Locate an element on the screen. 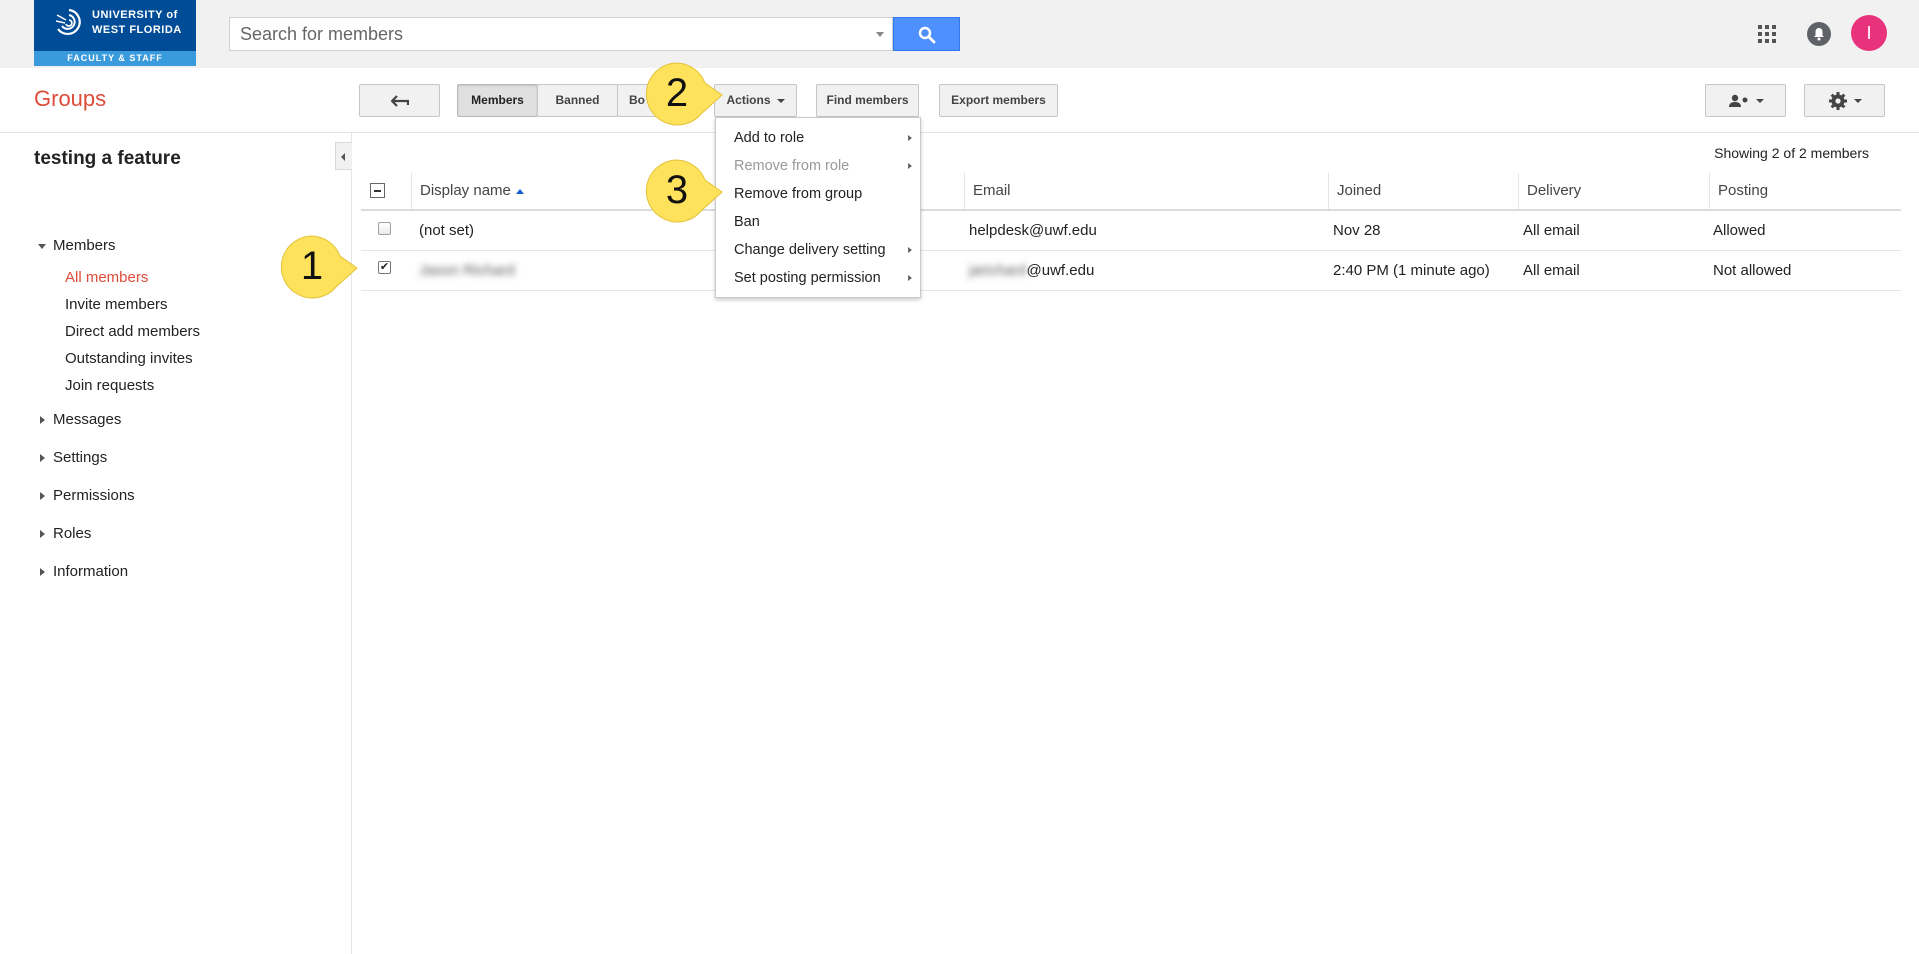 The height and width of the screenshot is (954, 1919). callout-step-1: 1 is located at coordinates (320, 269).